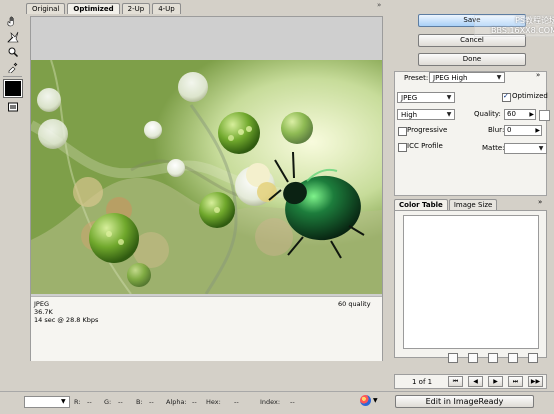 This screenshot has width=554, height=414. I want to click on compression-quality-select: High ▼, so click(426, 114).